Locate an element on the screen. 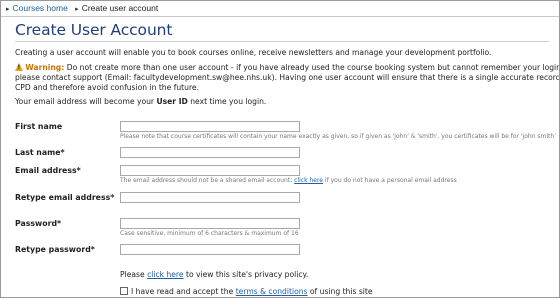 The image size is (560, 298). email-label: Email address* is located at coordinates (48, 170).